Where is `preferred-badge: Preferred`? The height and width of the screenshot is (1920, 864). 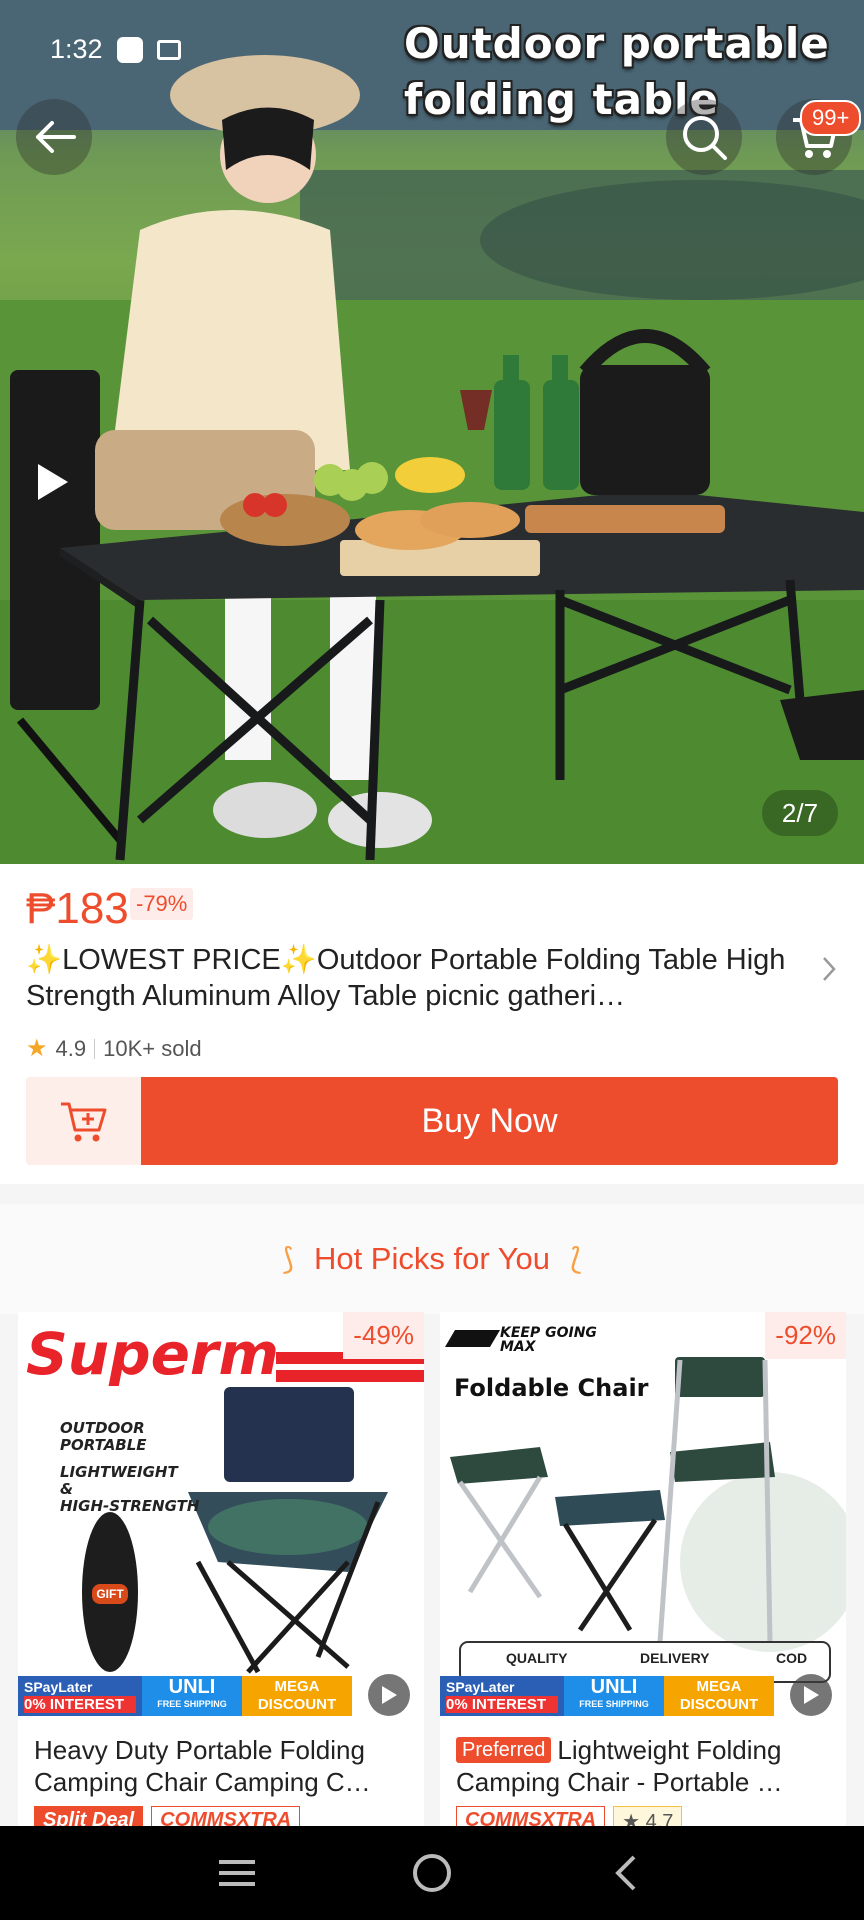 preferred-badge: Preferred is located at coordinates (504, 1750).